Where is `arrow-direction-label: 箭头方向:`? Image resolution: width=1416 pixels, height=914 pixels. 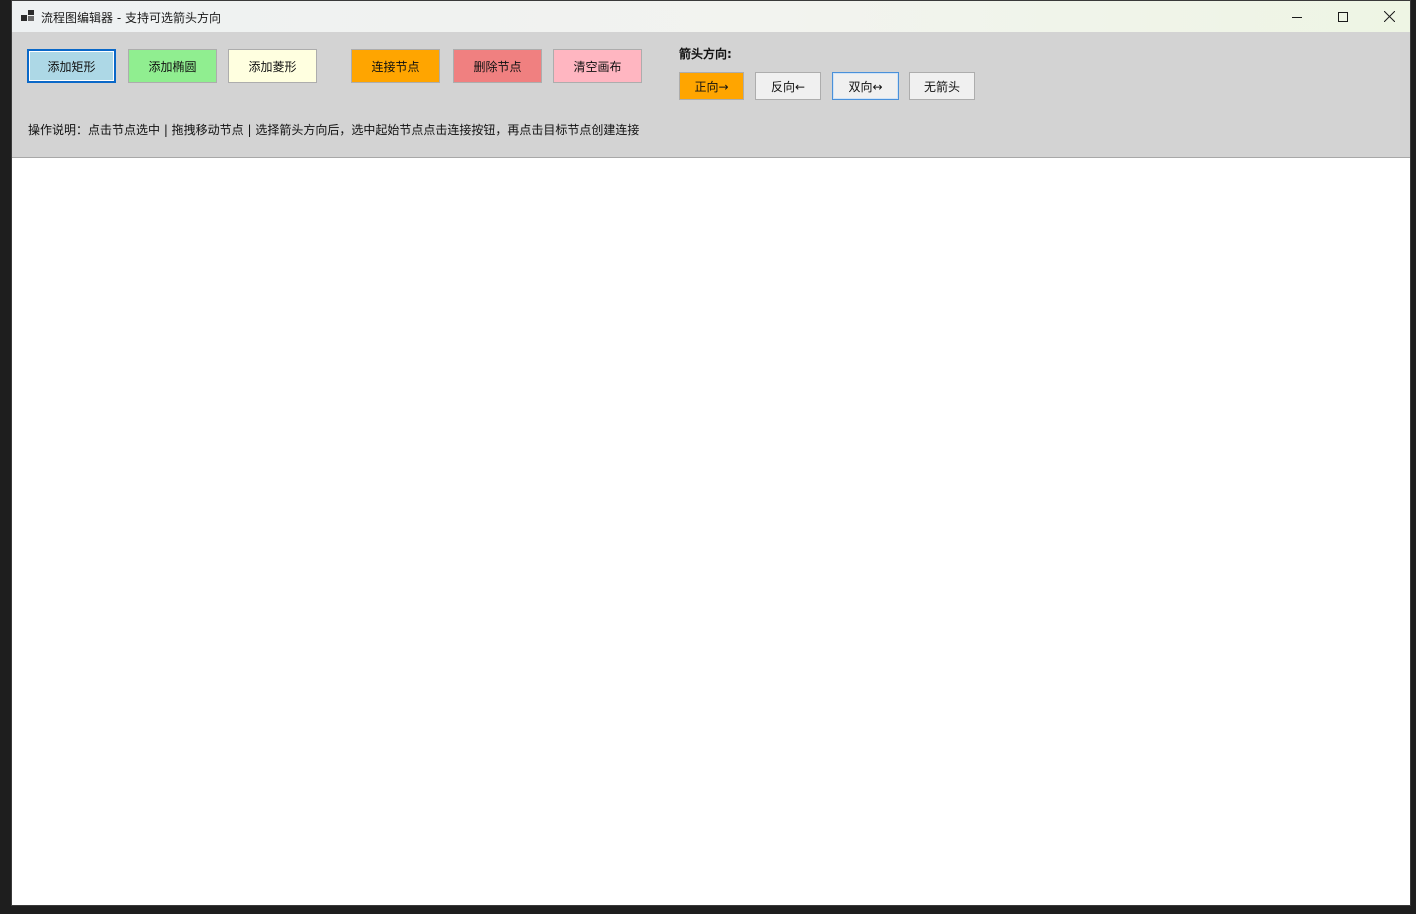
arrow-direction-label: 箭头方向: is located at coordinates (705, 54).